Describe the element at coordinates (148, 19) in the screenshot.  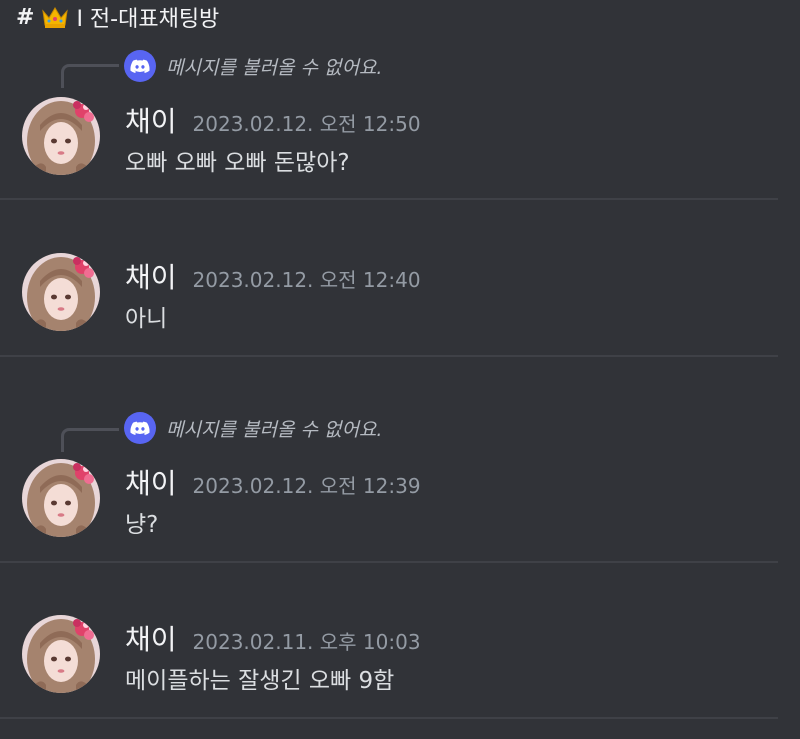
I see `channel-name: I 전-대표채팅방` at that location.